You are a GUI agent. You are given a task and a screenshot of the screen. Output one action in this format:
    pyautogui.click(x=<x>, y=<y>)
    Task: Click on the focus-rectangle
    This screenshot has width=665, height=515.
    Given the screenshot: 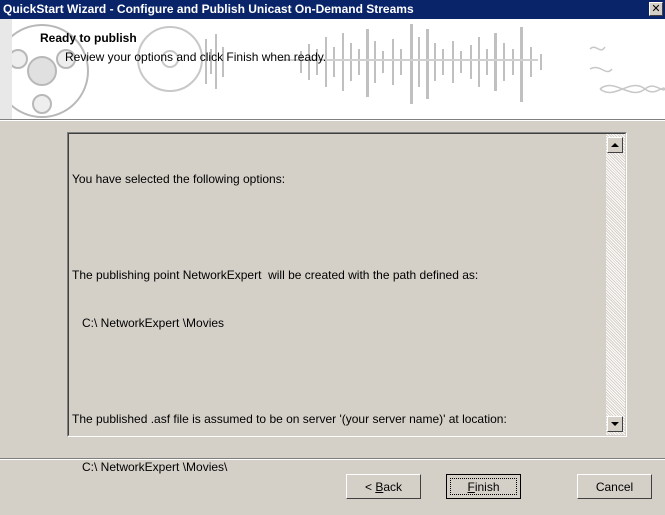 What is the action you would take?
    pyautogui.click(x=483, y=486)
    